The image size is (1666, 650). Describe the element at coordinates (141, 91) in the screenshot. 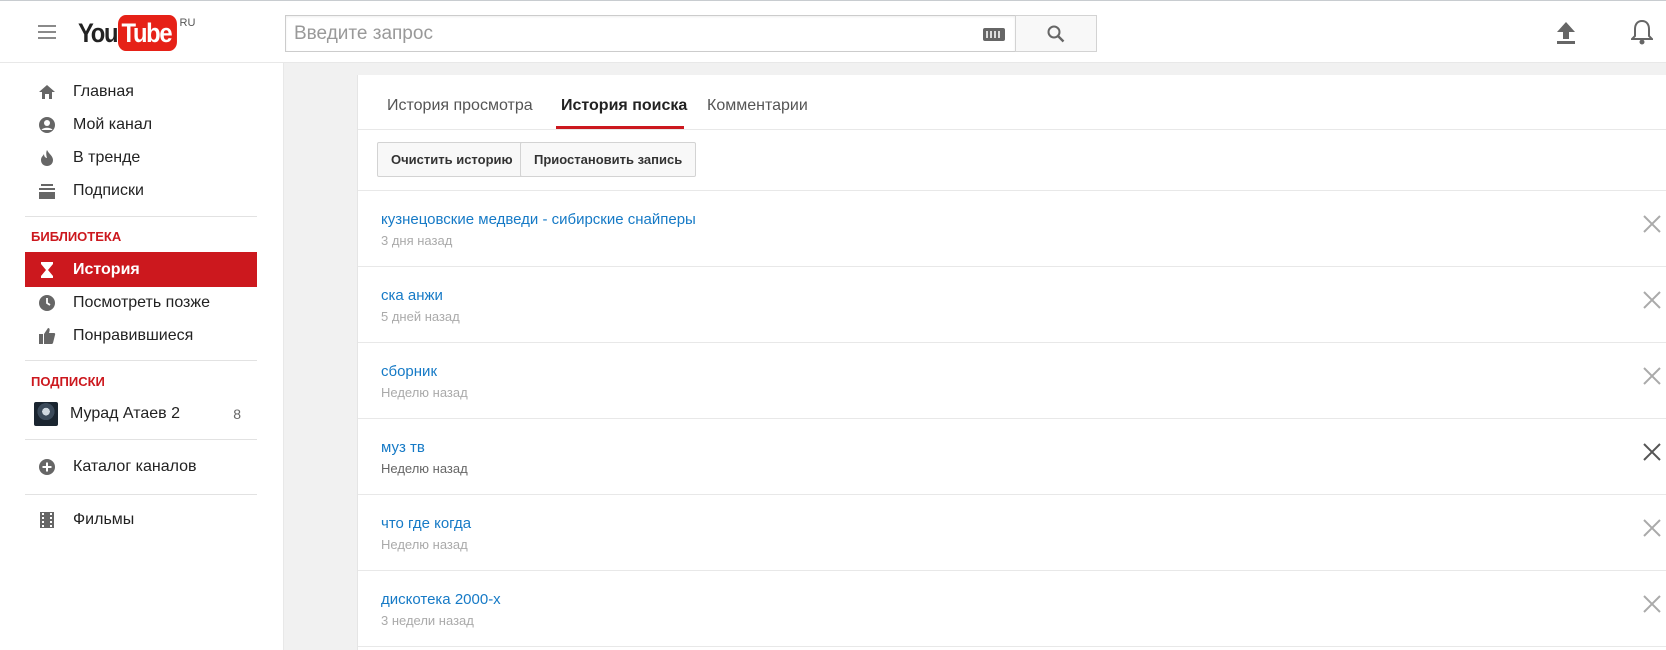

I see `sidebar-item-home: Главная` at that location.